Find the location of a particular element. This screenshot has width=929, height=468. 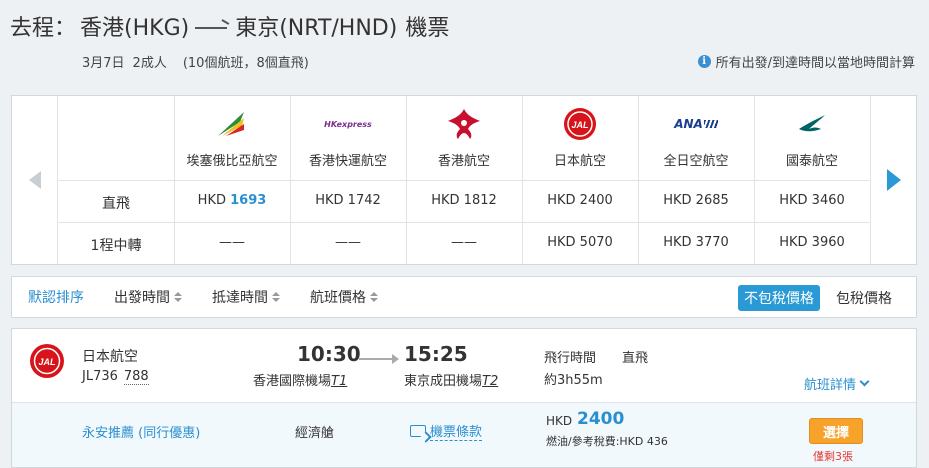

price-cell-direct-ana: HKD 2685 is located at coordinates (696, 200).